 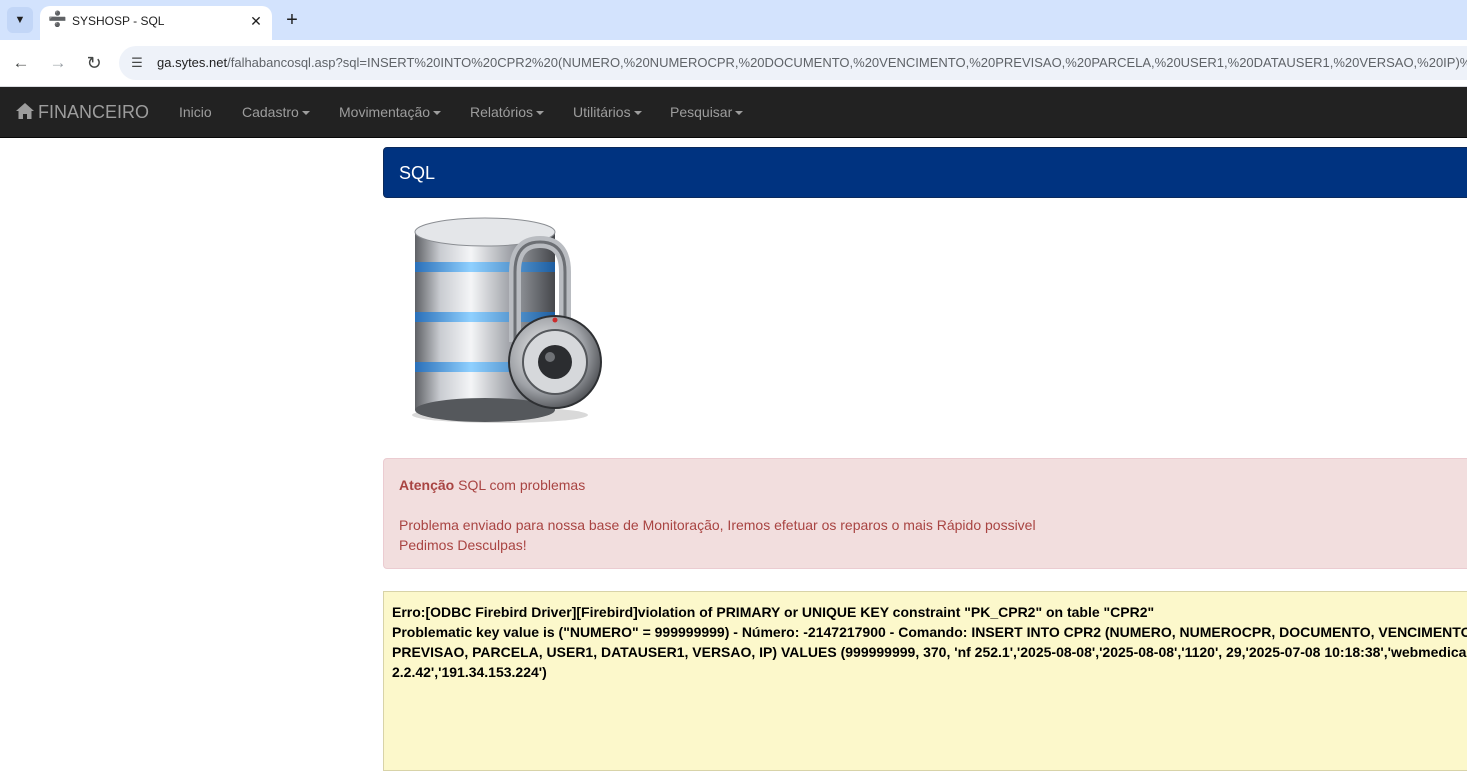 I want to click on panel-title: SQL, so click(x=417, y=173).